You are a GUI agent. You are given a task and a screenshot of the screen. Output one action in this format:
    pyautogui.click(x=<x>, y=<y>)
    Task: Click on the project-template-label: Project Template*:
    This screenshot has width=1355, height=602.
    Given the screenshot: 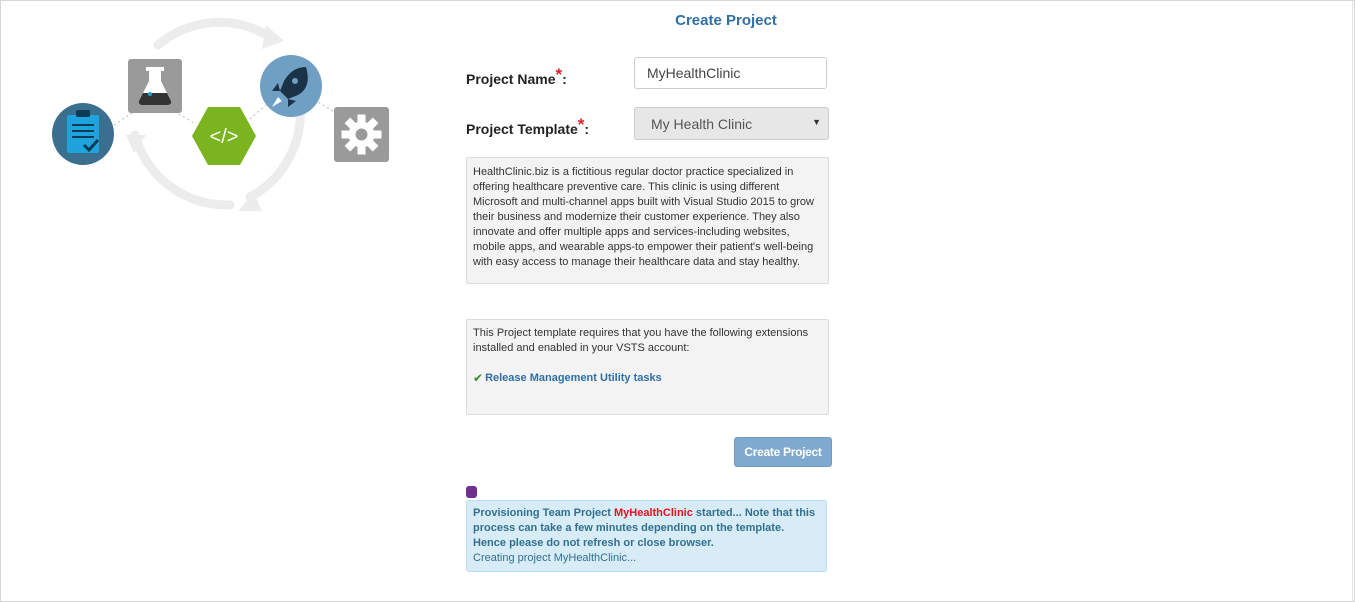 What is the action you would take?
    pyautogui.click(x=528, y=126)
    